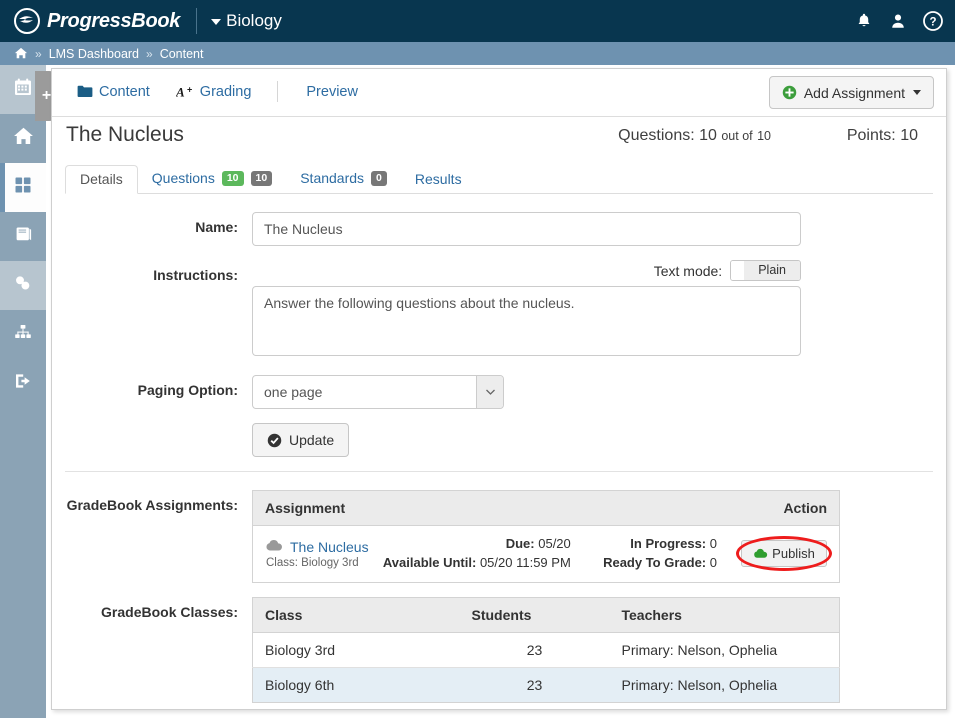 This screenshot has height=718, width=955. What do you see at coordinates (477, 53) in the screenshot?
I see `breadcrumb: » LMS Dashboard » Content` at bounding box center [477, 53].